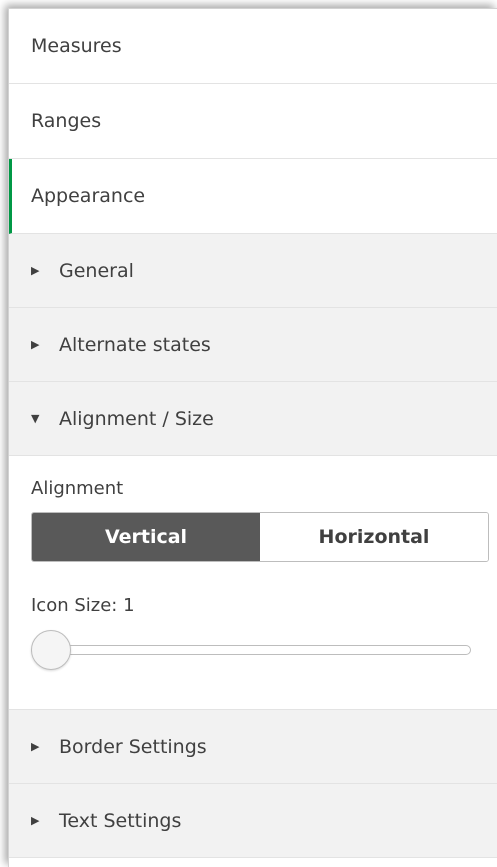 This screenshot has height=867, width=497. Describe the element at coordinates (135, 344) in the screenshot. I see `subsection-alternate-states-label: Alternate states` at that location.